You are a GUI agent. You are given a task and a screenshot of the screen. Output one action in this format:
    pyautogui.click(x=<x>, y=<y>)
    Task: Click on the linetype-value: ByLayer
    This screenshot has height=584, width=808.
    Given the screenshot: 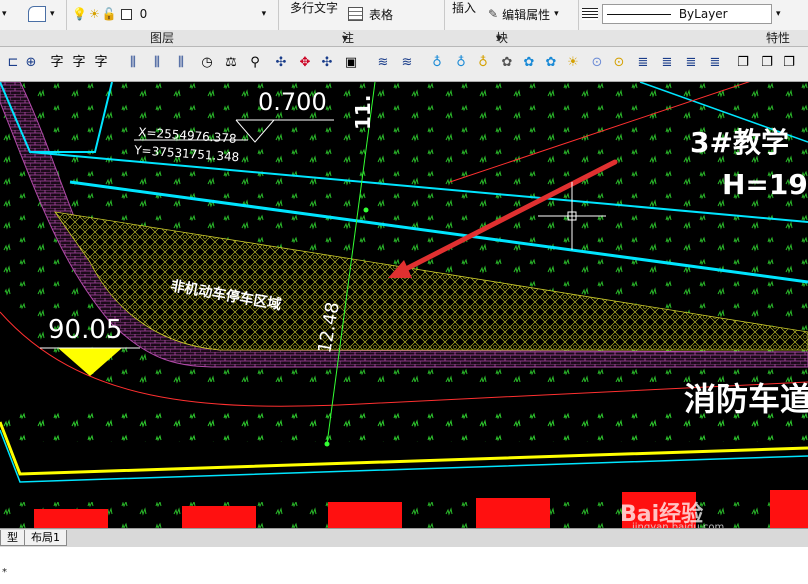 What is the action you would take?
    pyautogui.click(x=703, y=14)
    